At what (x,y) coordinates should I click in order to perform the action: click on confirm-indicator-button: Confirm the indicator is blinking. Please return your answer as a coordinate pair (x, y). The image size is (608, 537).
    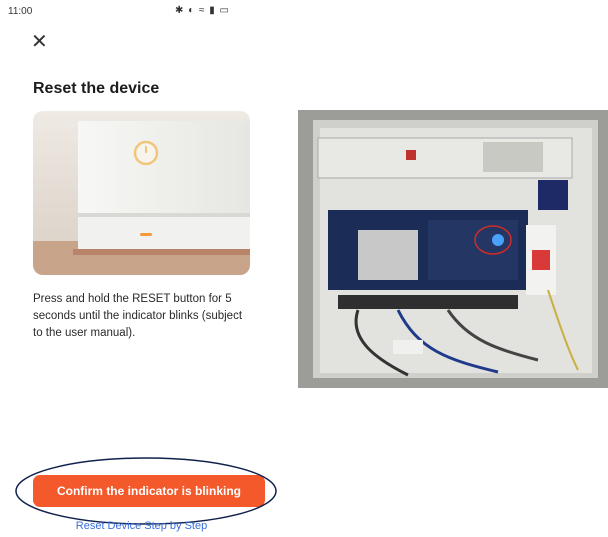
    Looking at the image, I should click on (149, 491).